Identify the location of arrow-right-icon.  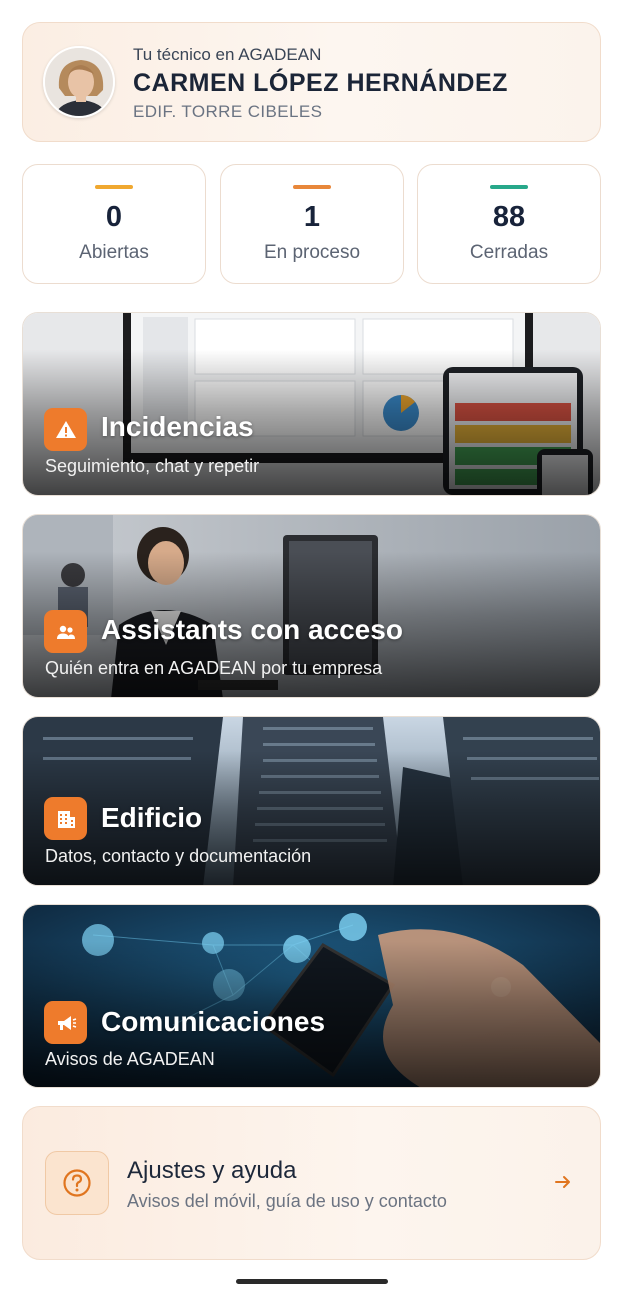
(563, 1184).